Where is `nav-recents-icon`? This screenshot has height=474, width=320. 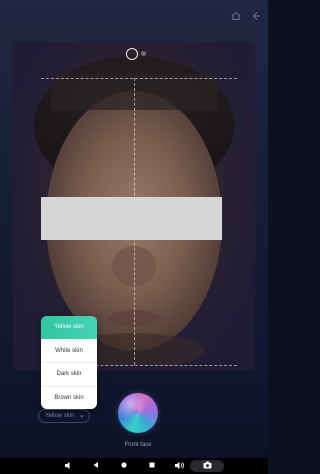
nav-recents-icon is located at coordinates (152, 466).